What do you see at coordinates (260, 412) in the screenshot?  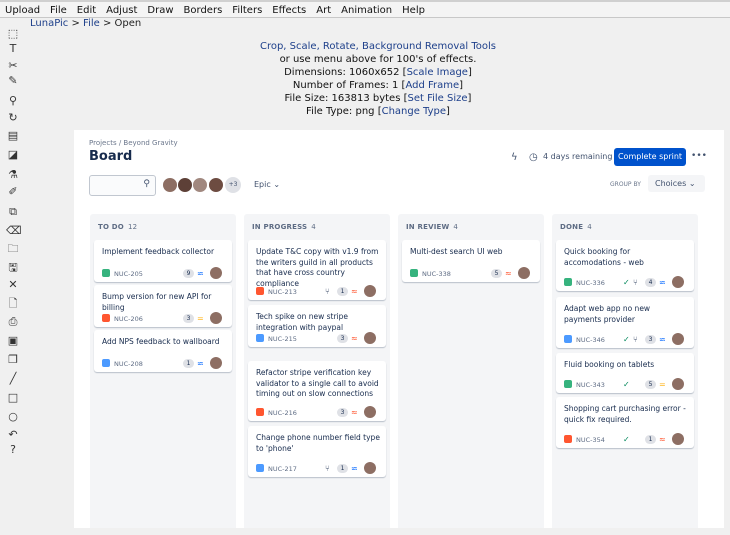 I see `bug-type-icon` at bounding box center [260, 412].